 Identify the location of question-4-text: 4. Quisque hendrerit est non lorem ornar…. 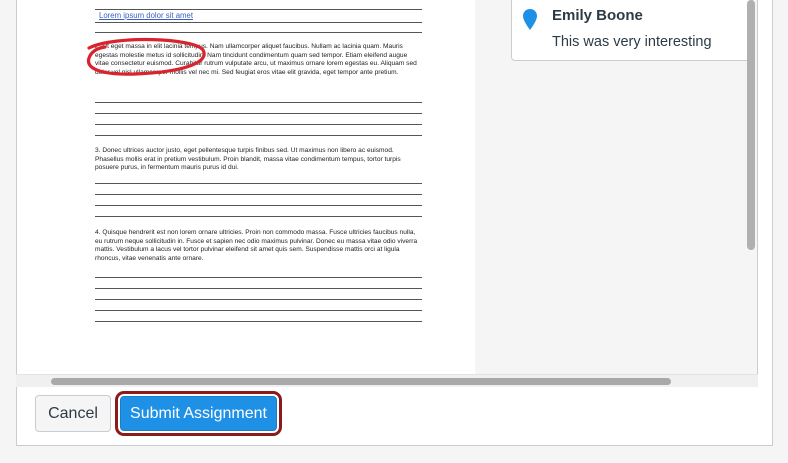
(256, 246).